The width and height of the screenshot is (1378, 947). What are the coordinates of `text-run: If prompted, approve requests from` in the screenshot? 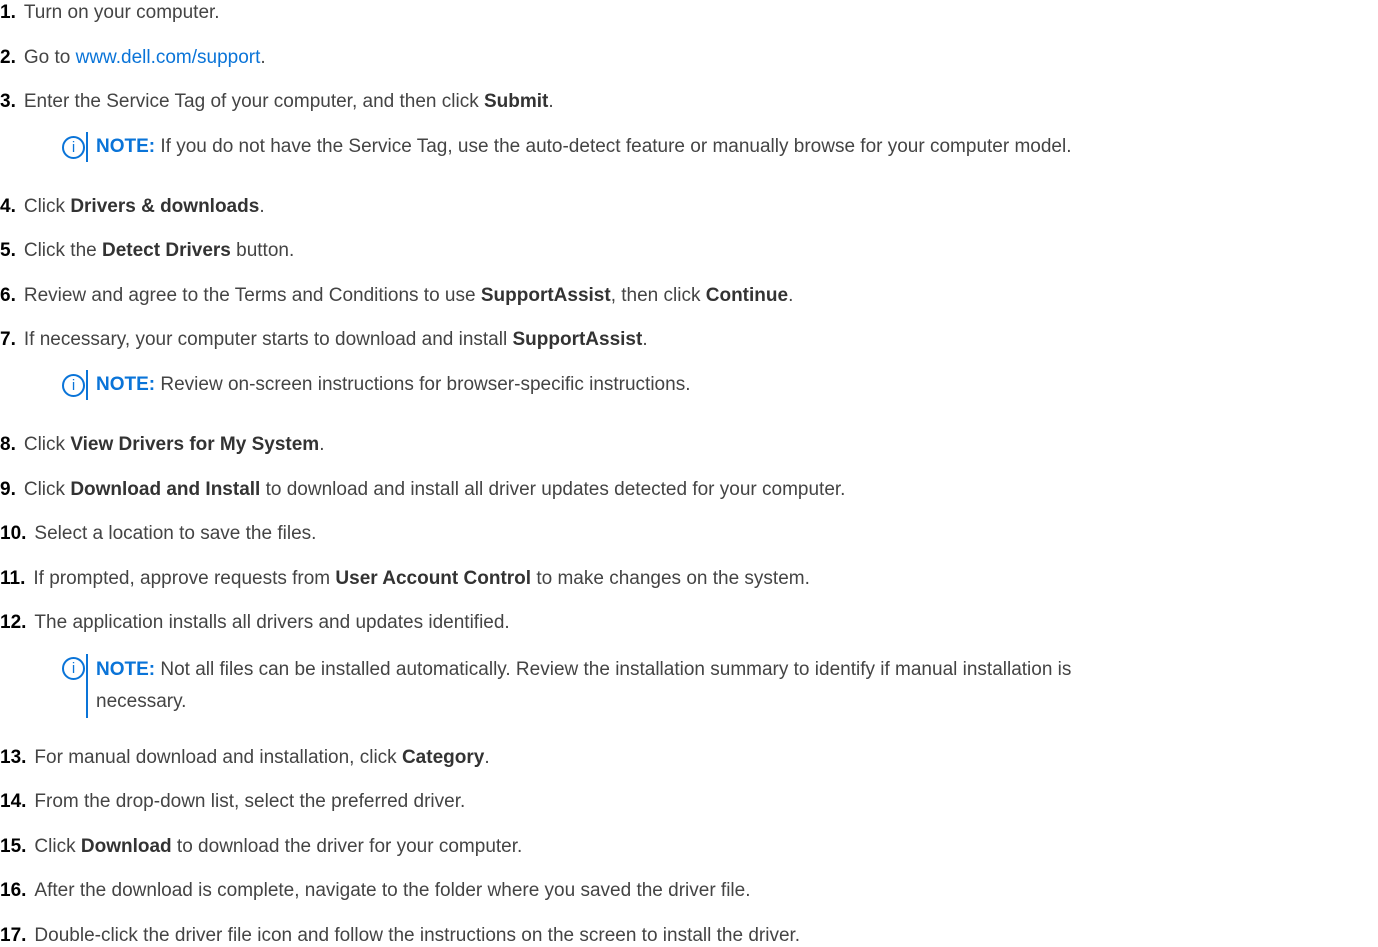 It's located at (184, 578).